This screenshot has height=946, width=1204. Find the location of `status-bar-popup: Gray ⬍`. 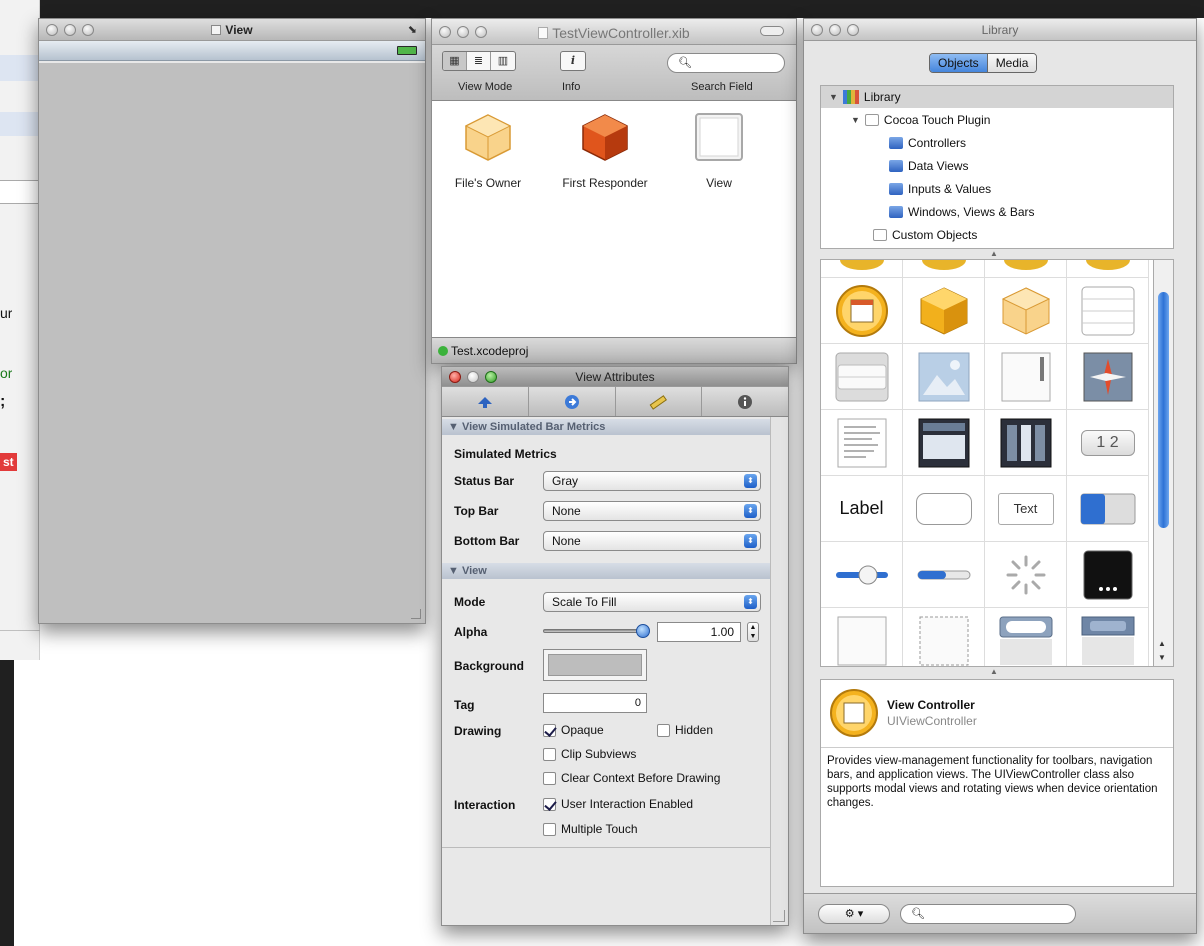

status-bar-popup: Gray ⬍ is located at coordinates (652, 481).